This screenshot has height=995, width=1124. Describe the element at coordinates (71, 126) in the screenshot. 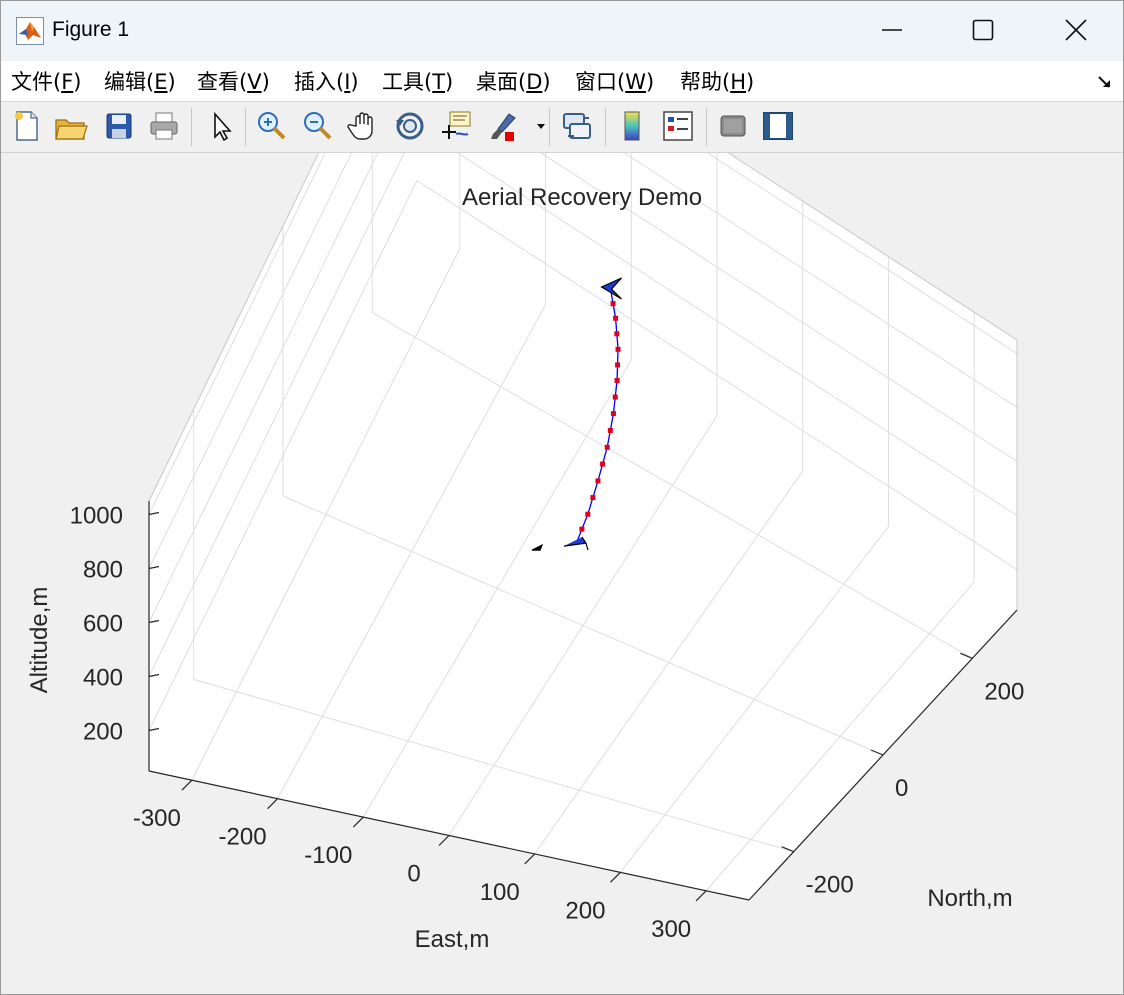

I see `open-file-icon` at that location.